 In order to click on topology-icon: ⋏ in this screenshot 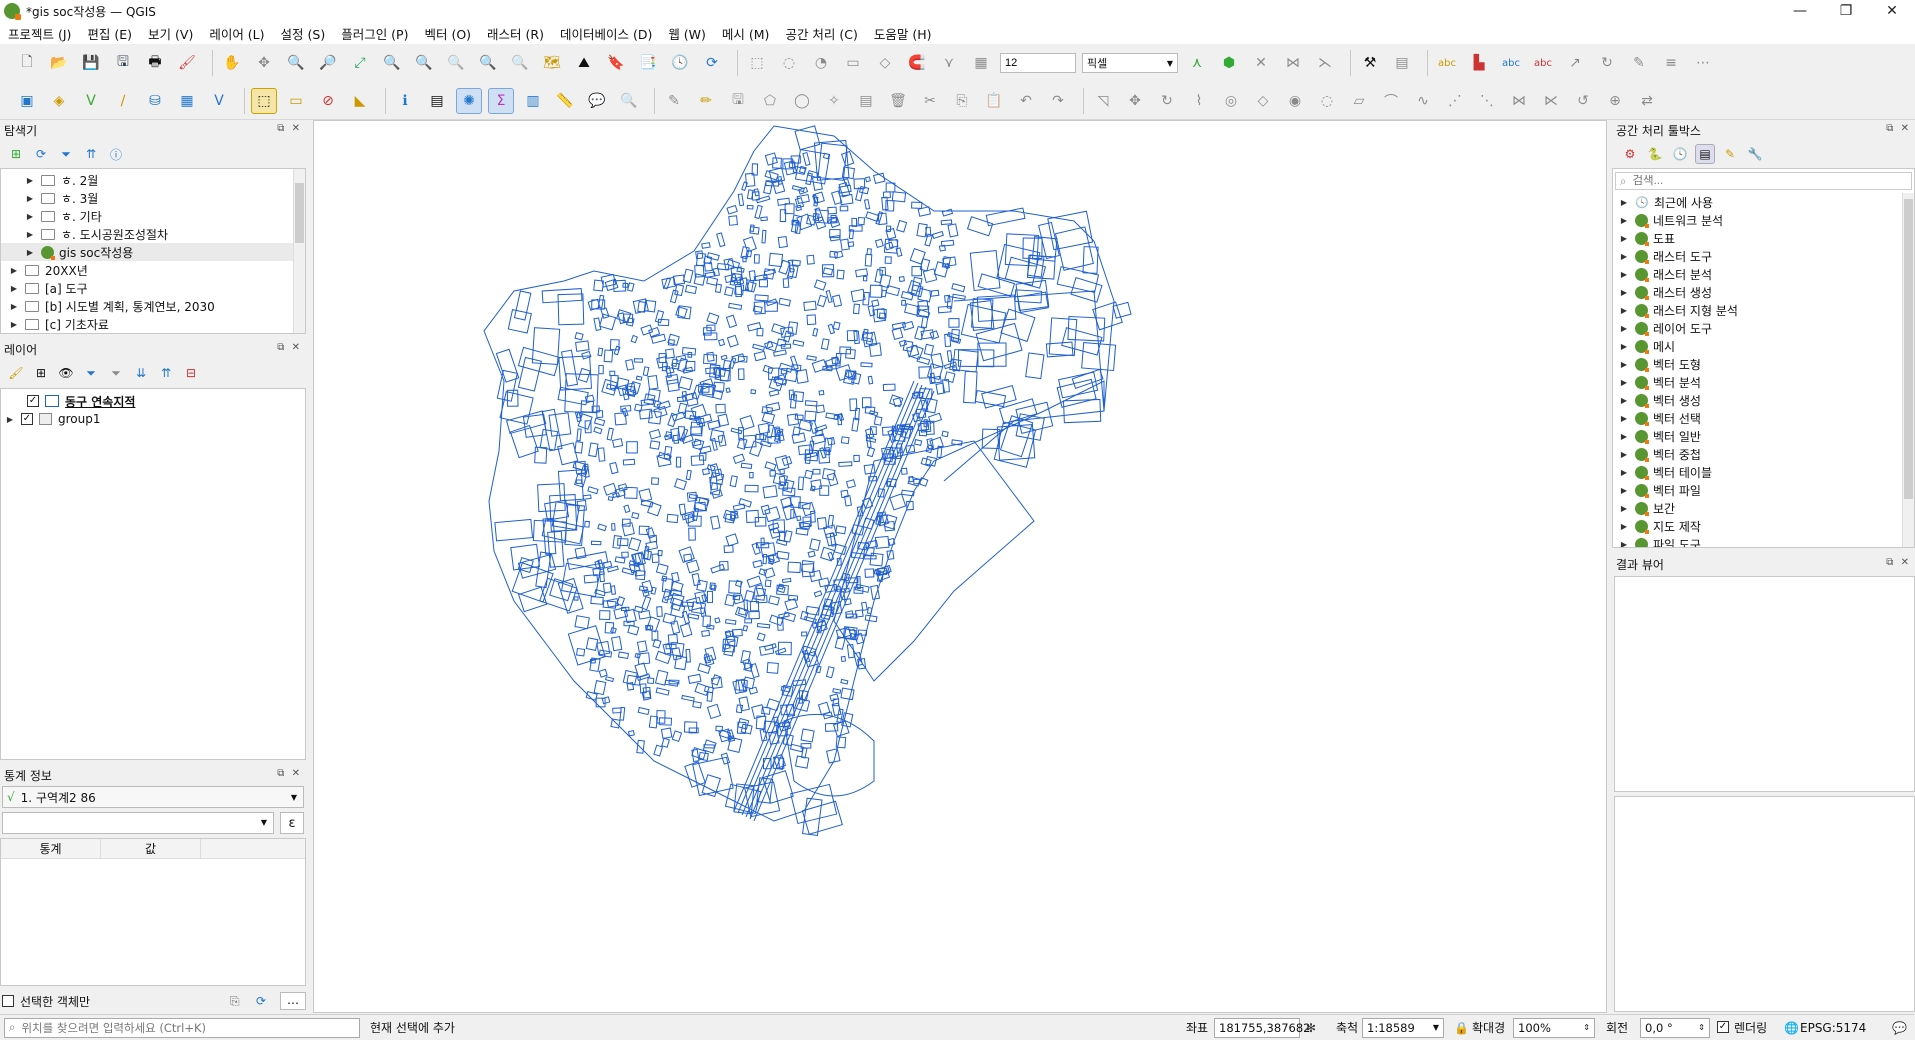, I will do `click(1197, 63)`.